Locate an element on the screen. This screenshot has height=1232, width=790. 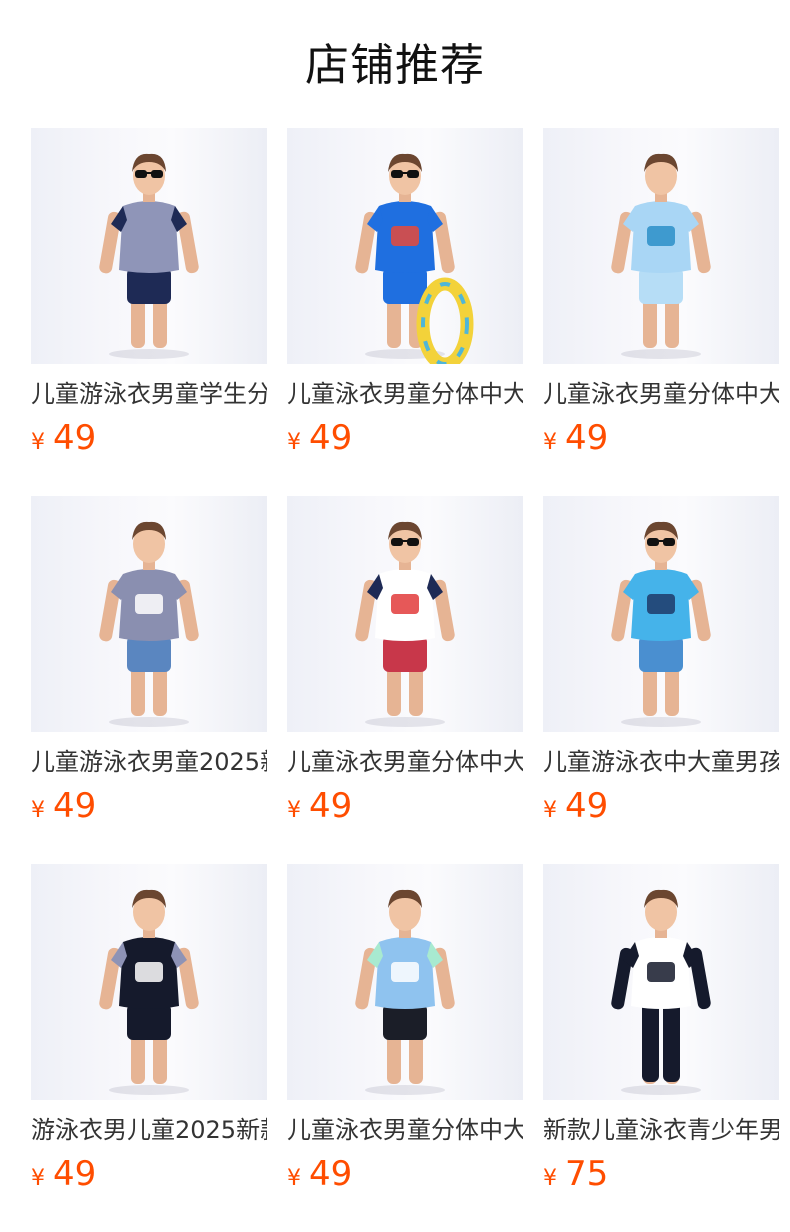
product-card: 游泳衣男儿童2025新款男童 ¥49 is located at coordinates (149, 1048).